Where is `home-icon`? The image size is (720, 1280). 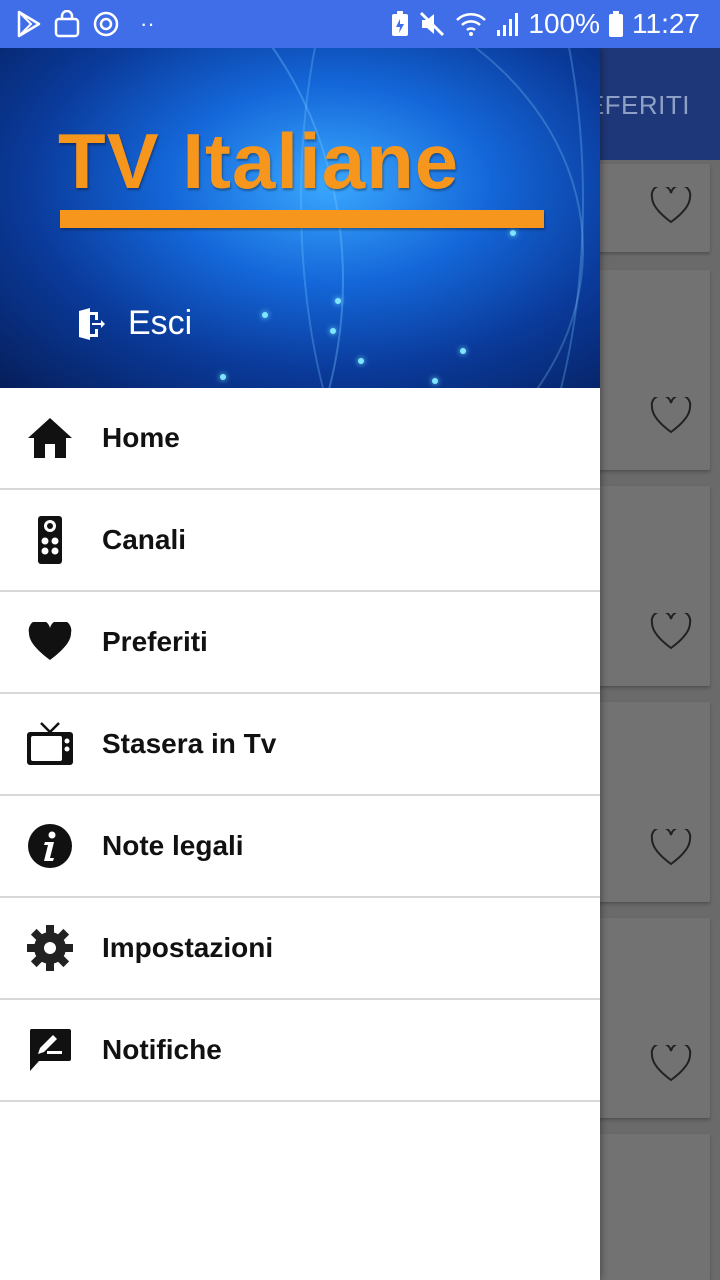
home-icon is located at coordinates (50, 438).